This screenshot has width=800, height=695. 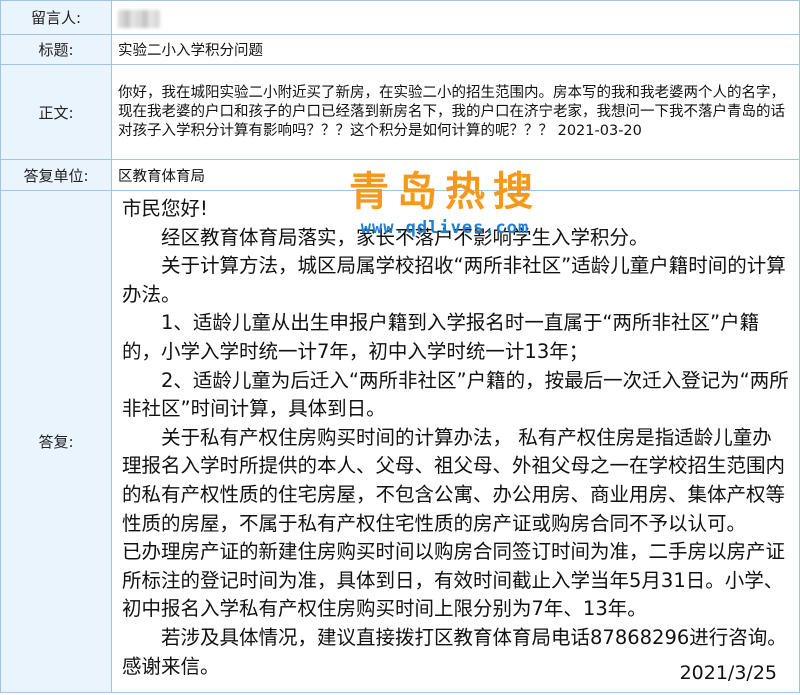 What do you see at coordinates (455, 175) in the screenshot?
I see `department-value: 区教育体育局` at bounding box center [455, 175].